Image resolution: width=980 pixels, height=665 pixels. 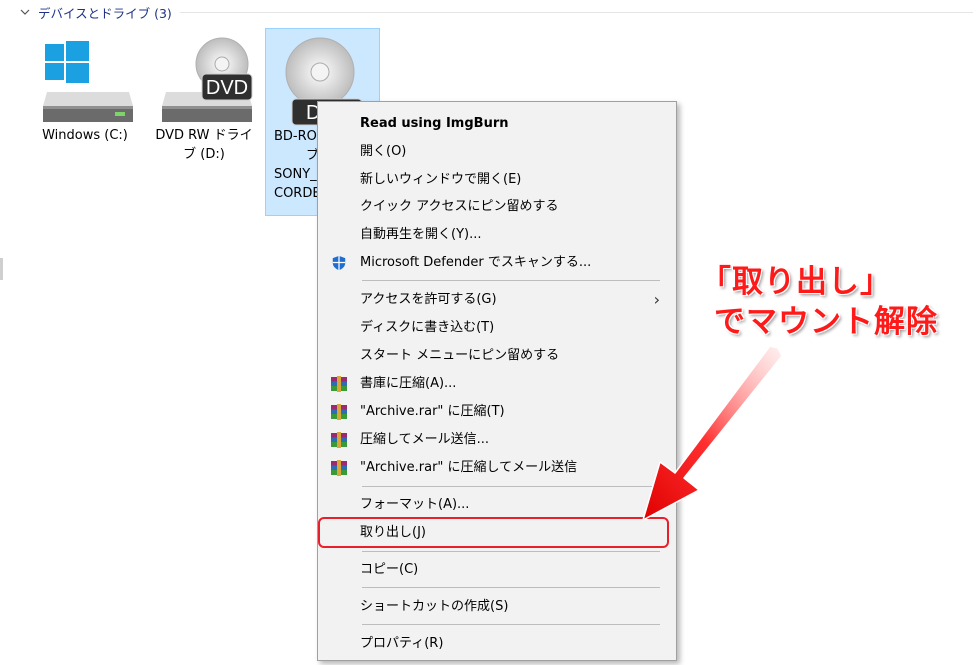 I want to click on menu-item-pin-start: スタート メニューにピン留めする, so click(x=497, y=356).